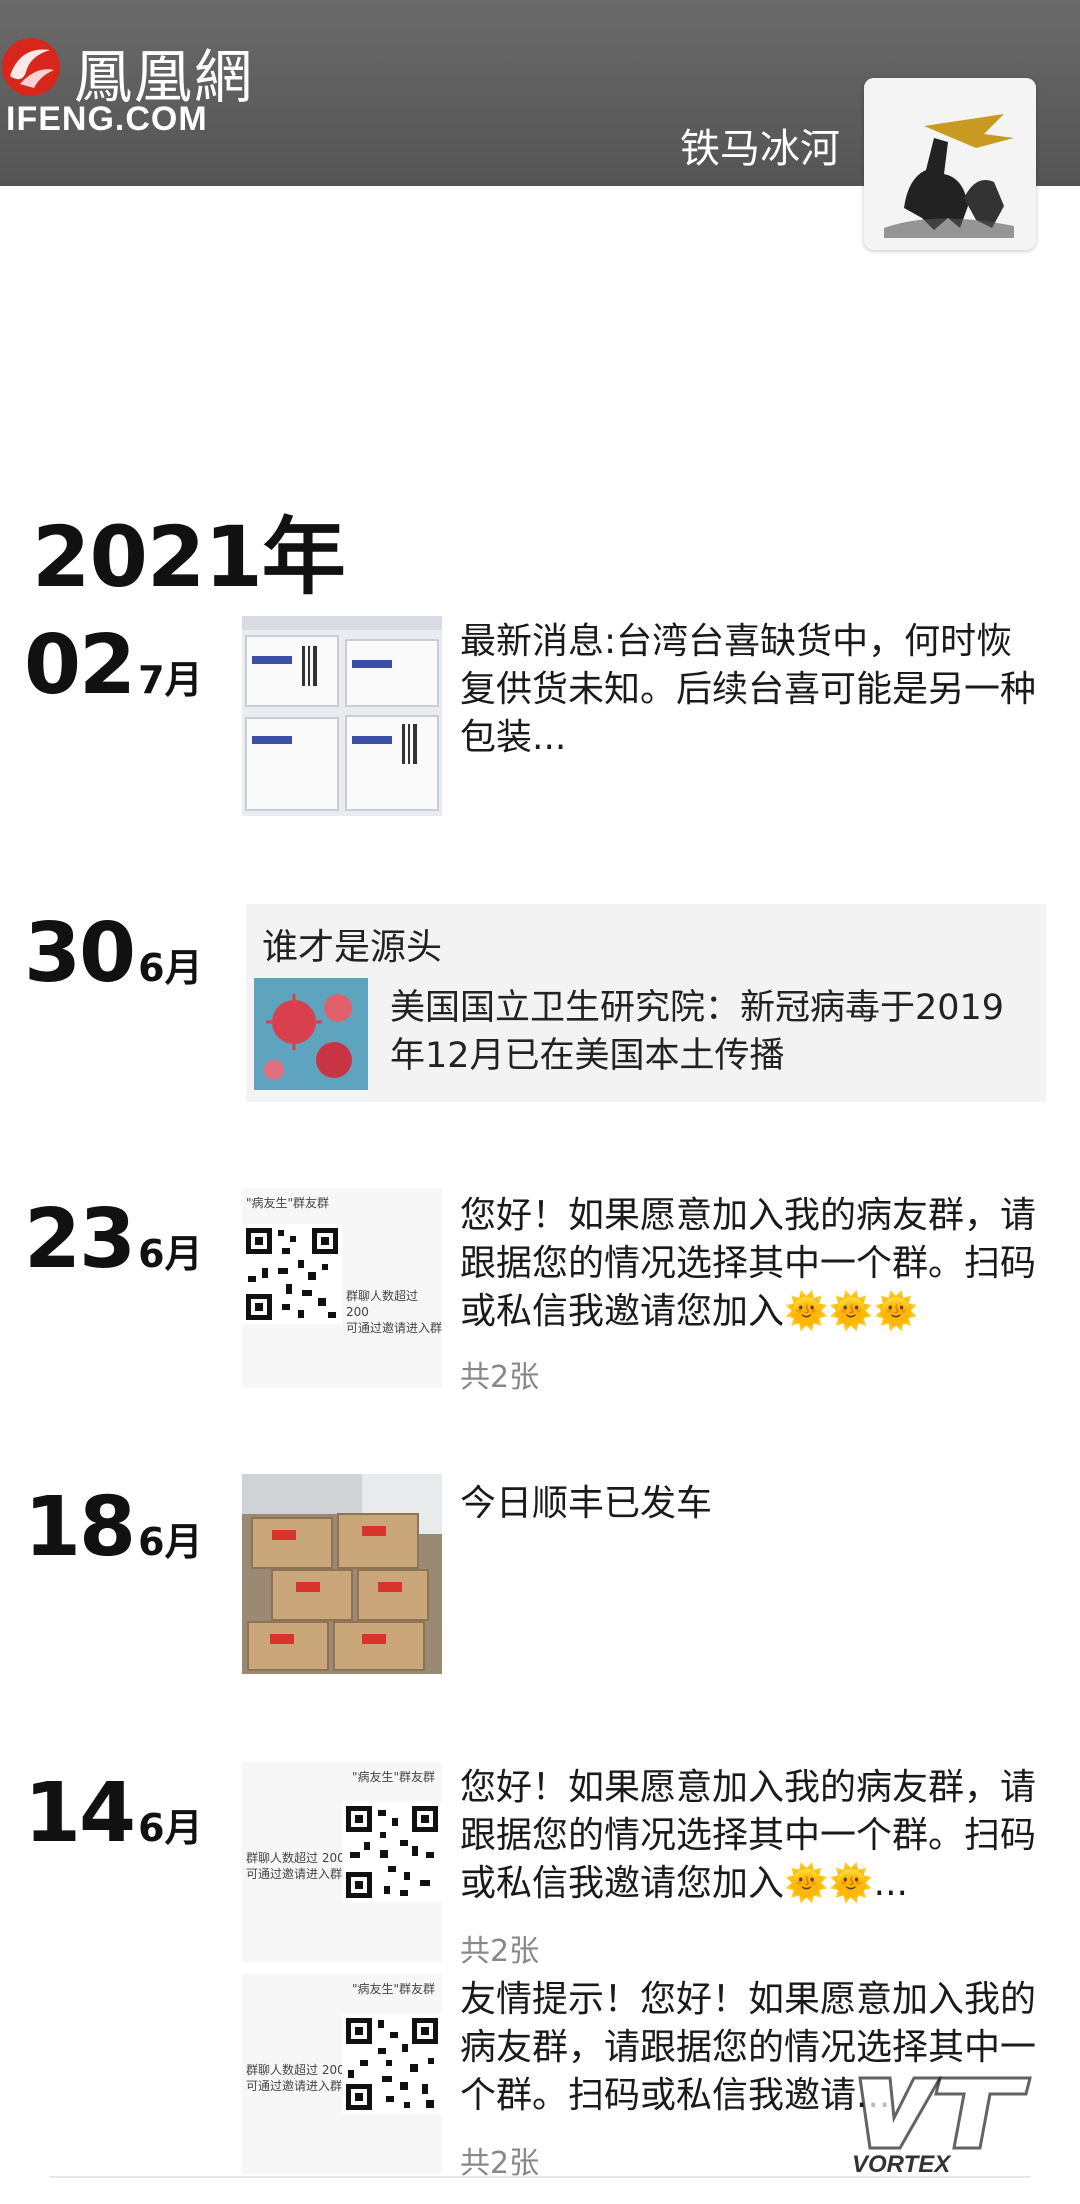 The height and width of the screenshot is (2204, 1080). What do you see at coordinates (31, 67) in the screenshot?
I see `phoenix-logo-icon` at bounding box center [31, 67].